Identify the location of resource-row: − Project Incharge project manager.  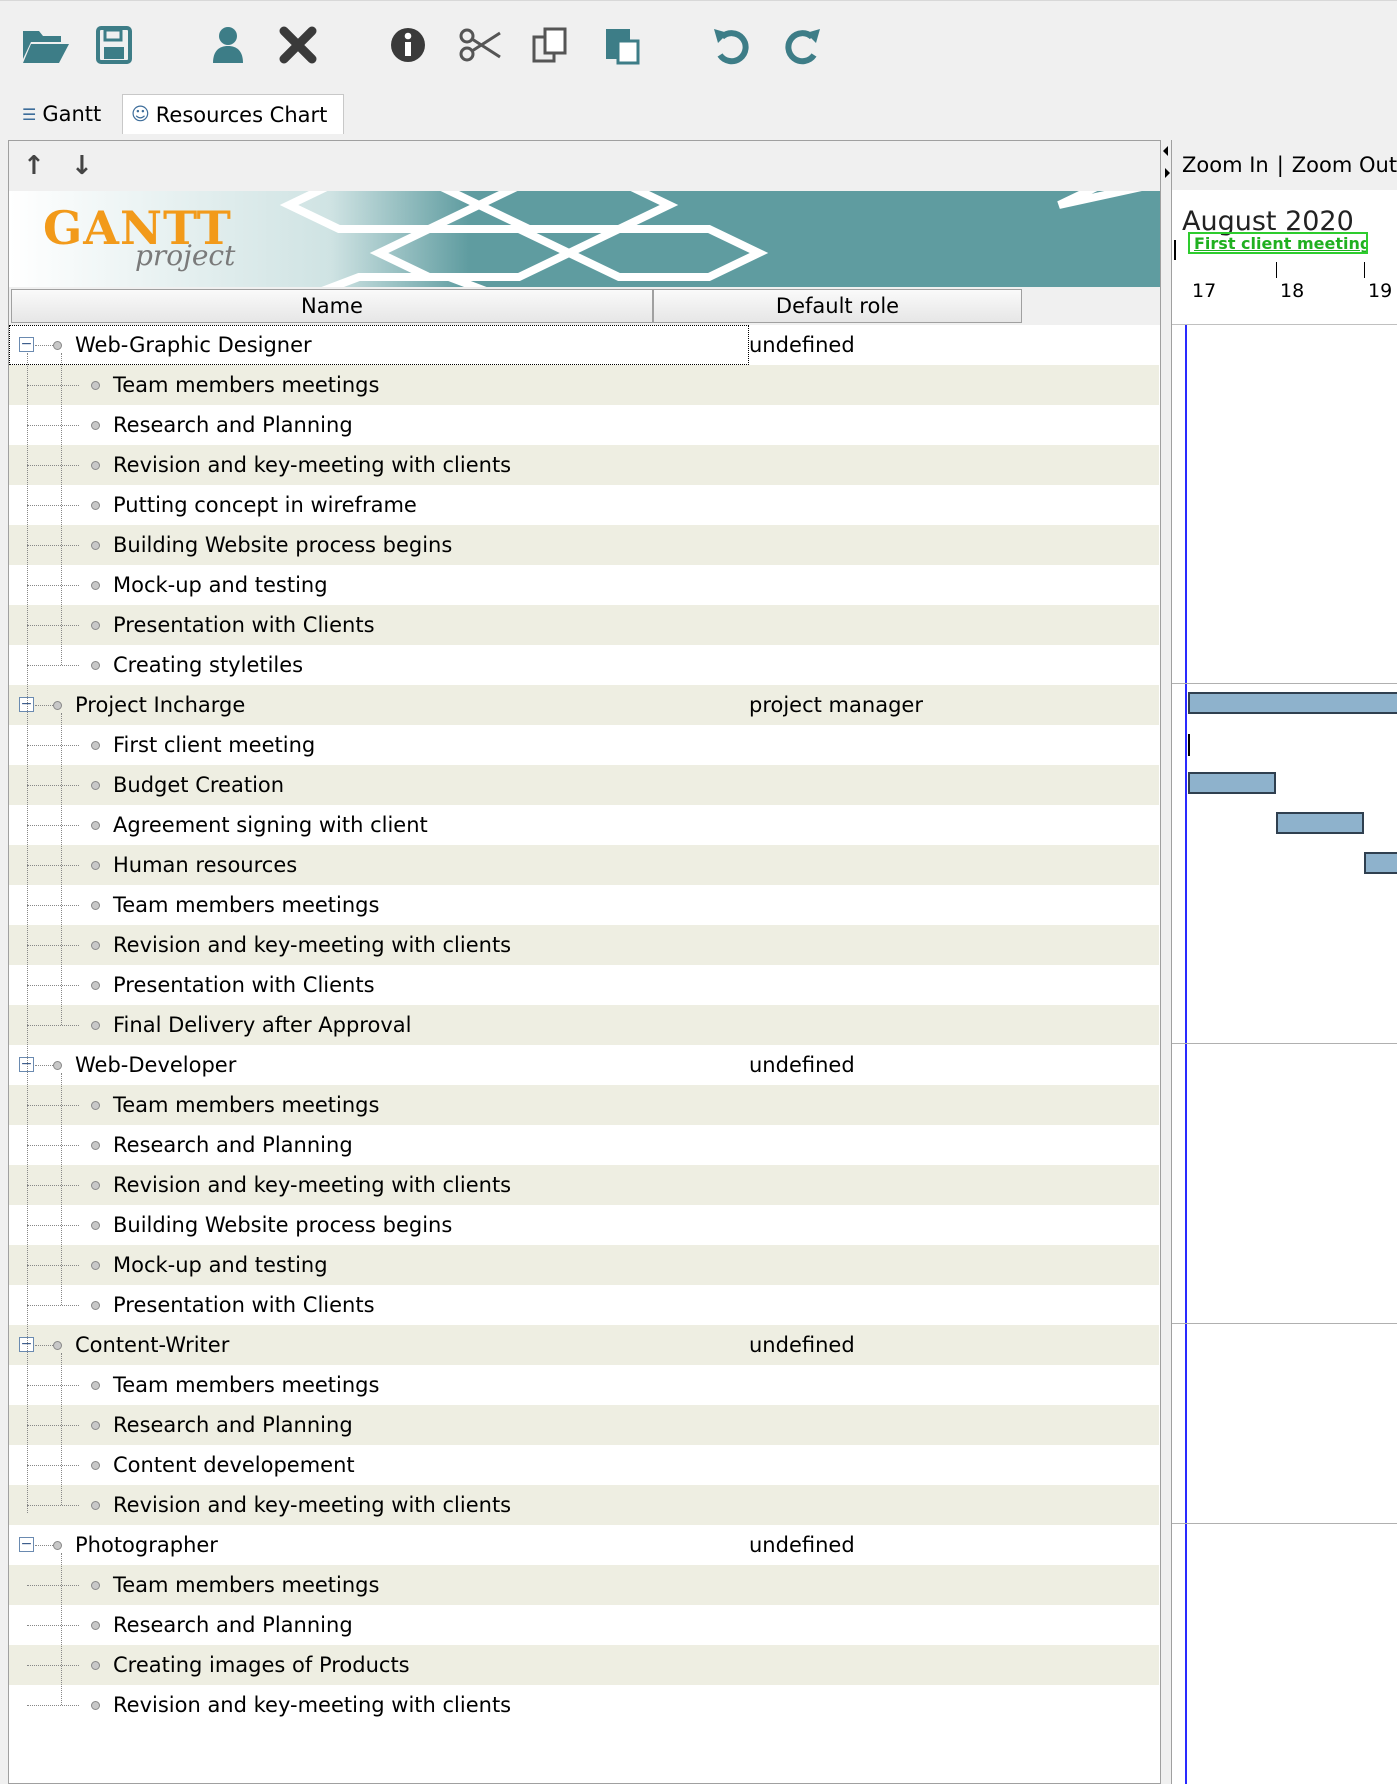
(584, 705).